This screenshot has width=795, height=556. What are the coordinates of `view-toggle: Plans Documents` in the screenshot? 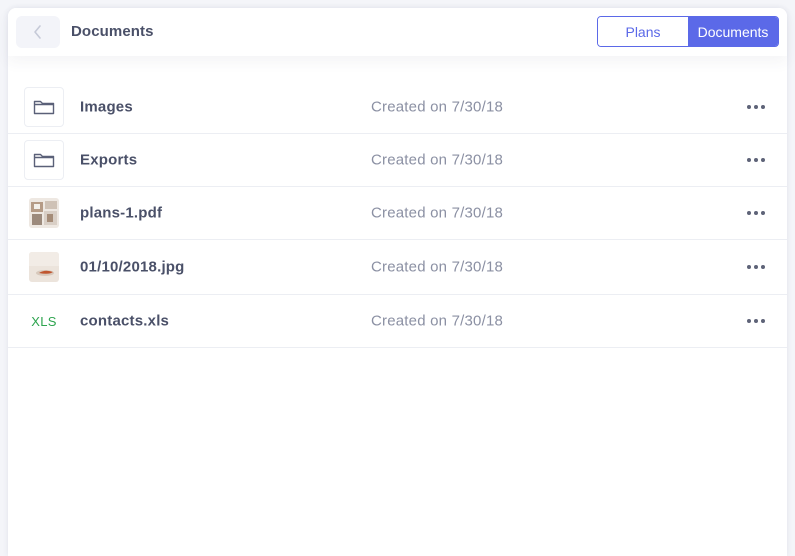 It's located at (688, 31).